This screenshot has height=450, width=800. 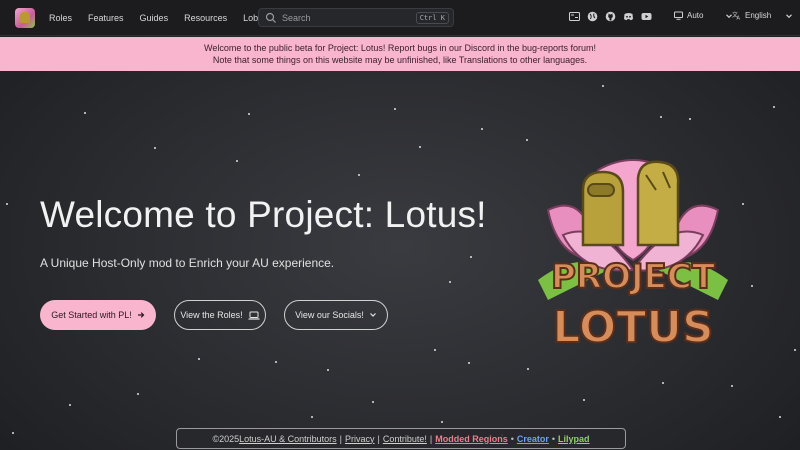 I want to click on language-icon: 文 A, so click(x=736, y=15).